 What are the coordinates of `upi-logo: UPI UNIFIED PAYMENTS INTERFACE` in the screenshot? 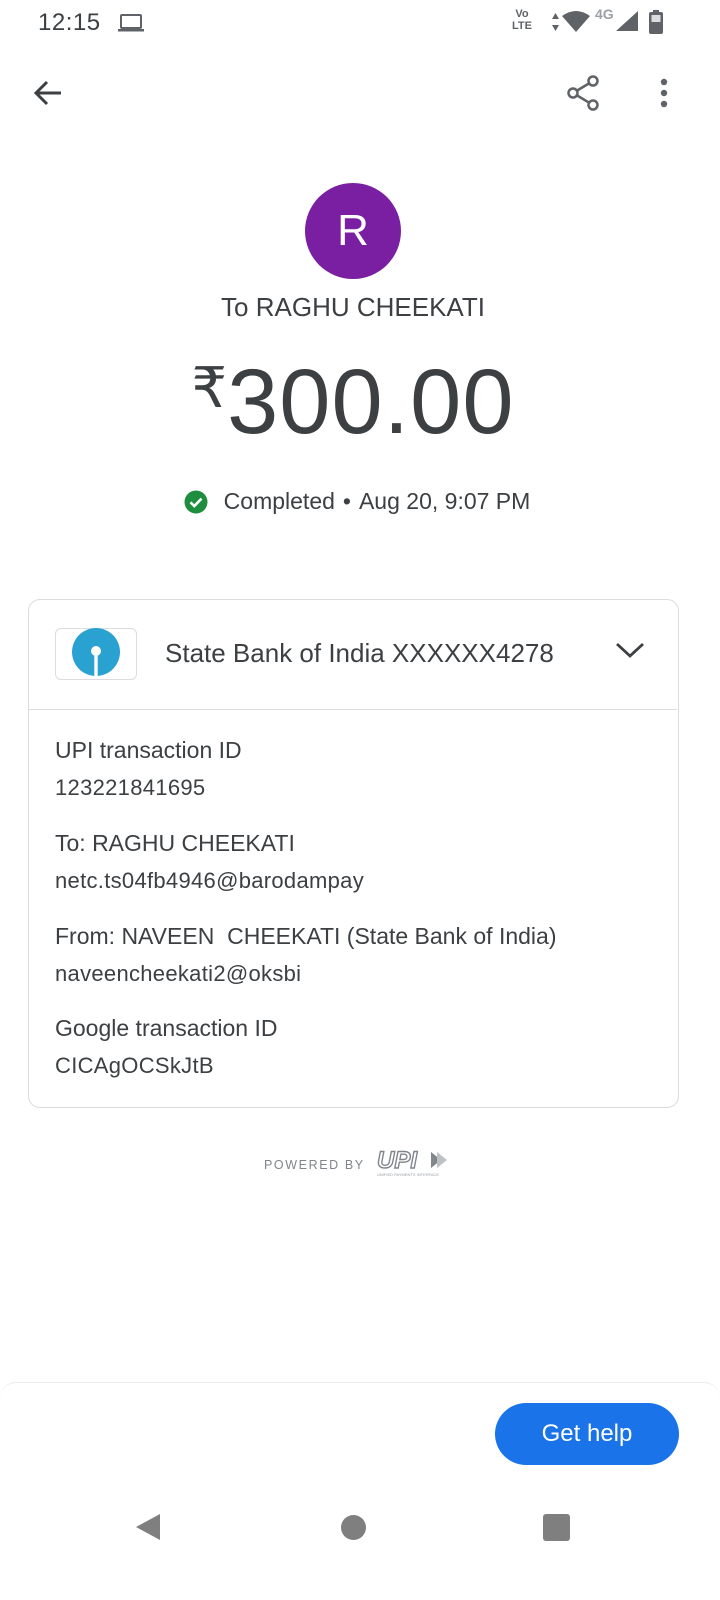 It's located at (413, 1164).